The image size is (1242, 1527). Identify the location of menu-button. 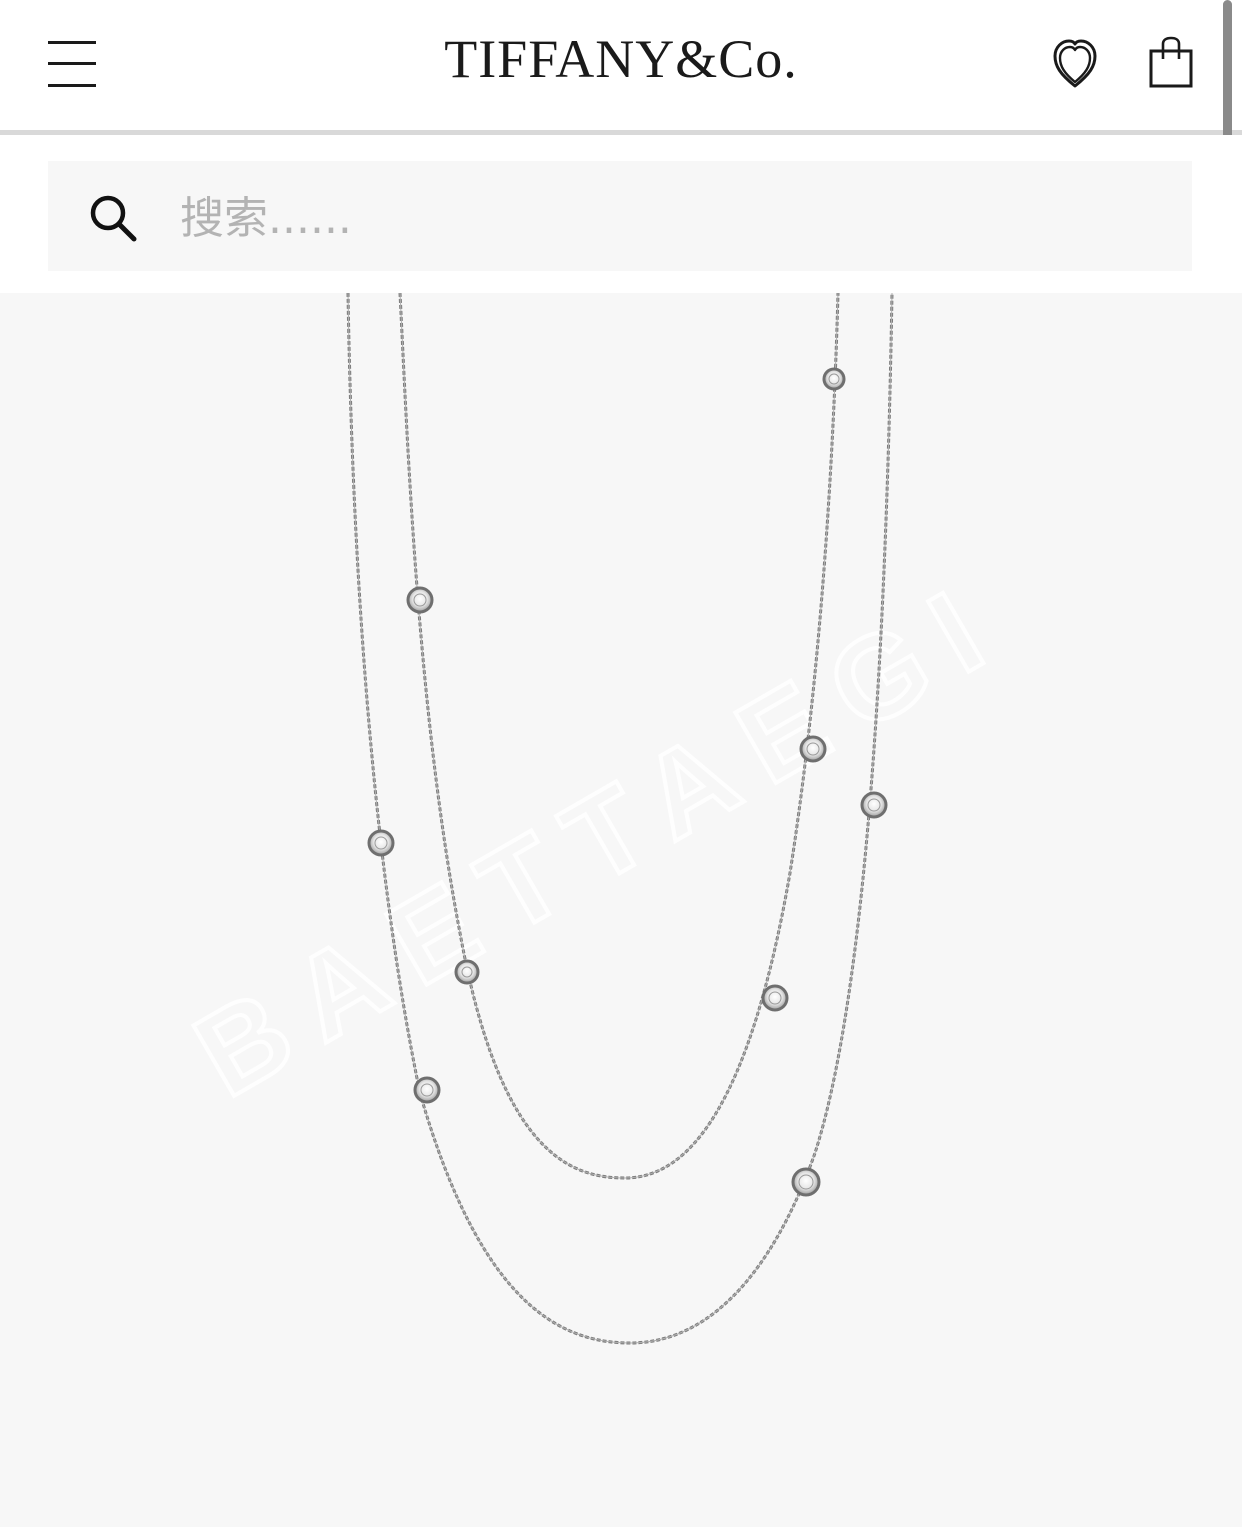
(72, 64).